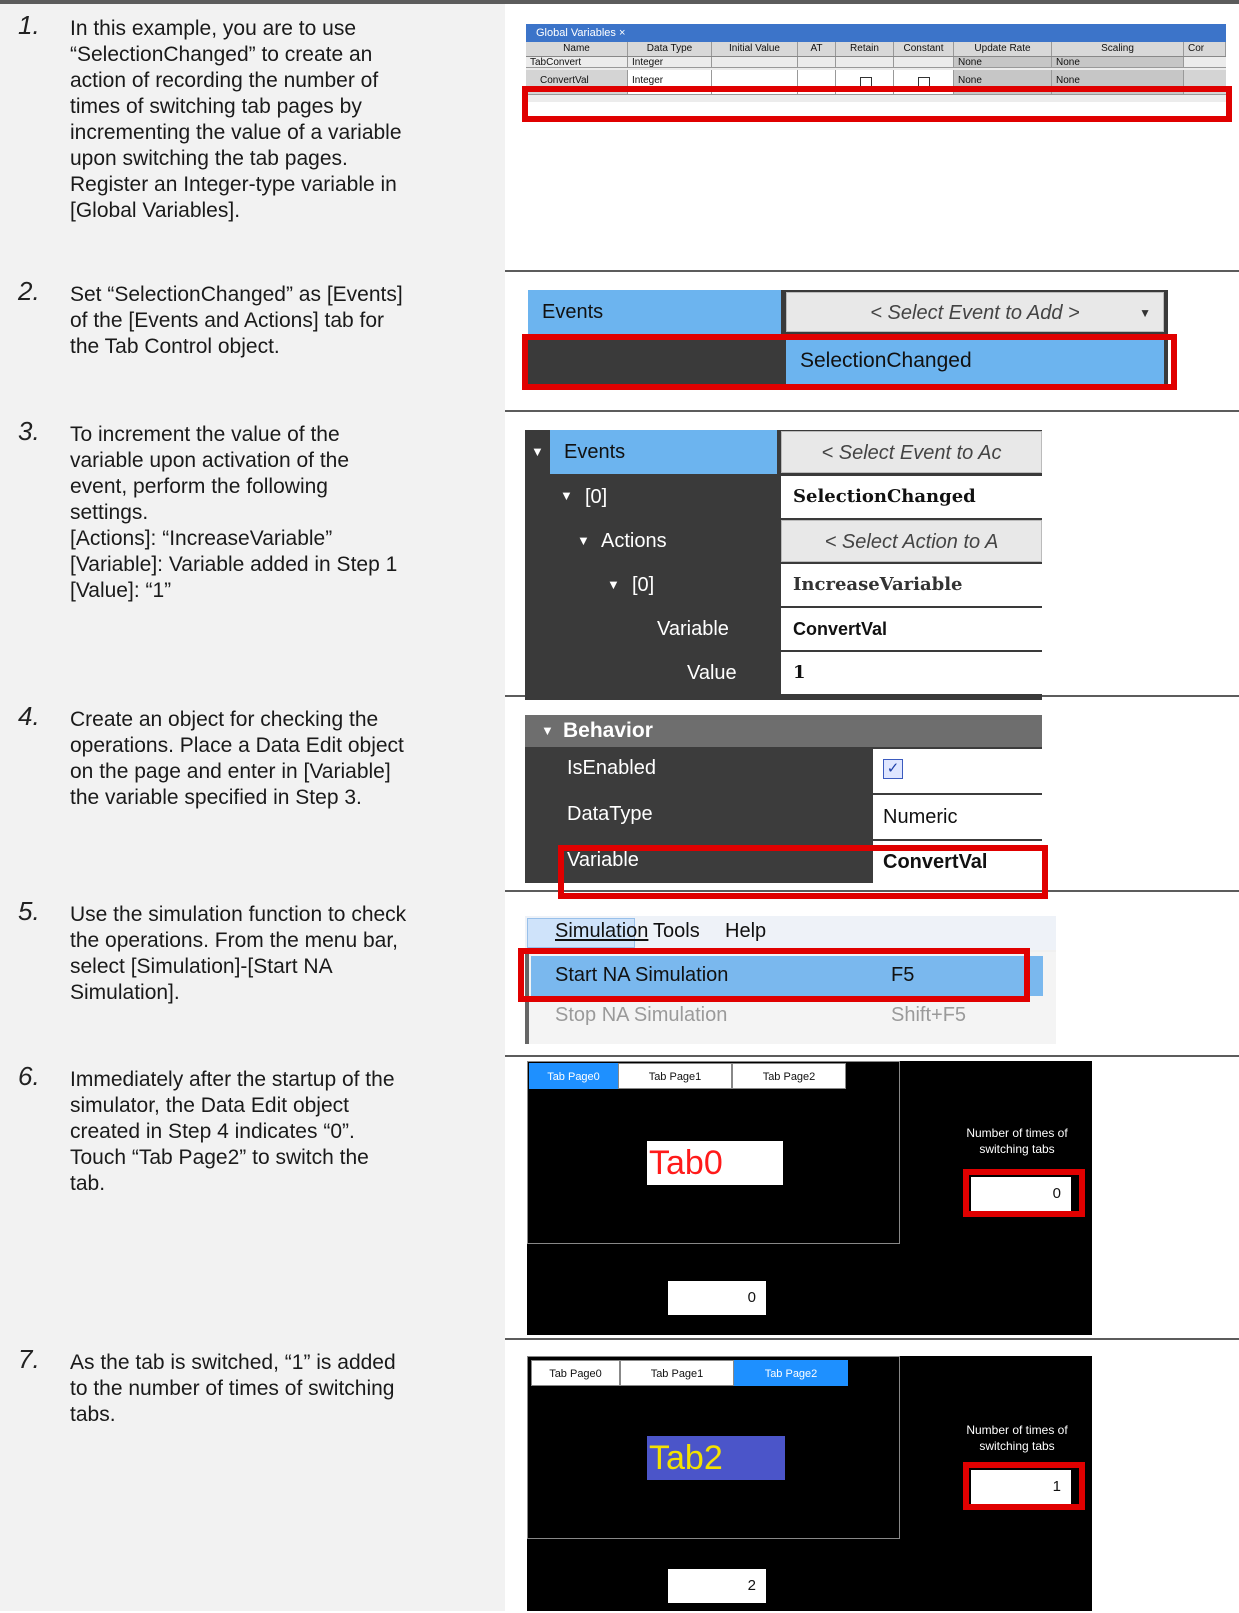 The image size is (1239, 1613). I want to click on value-value: 1, so click(911, 673).